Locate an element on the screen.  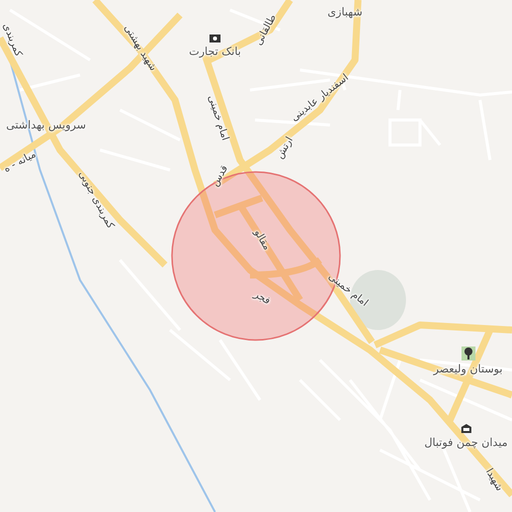
street-label: فجر is located at coordinates (262, 298).